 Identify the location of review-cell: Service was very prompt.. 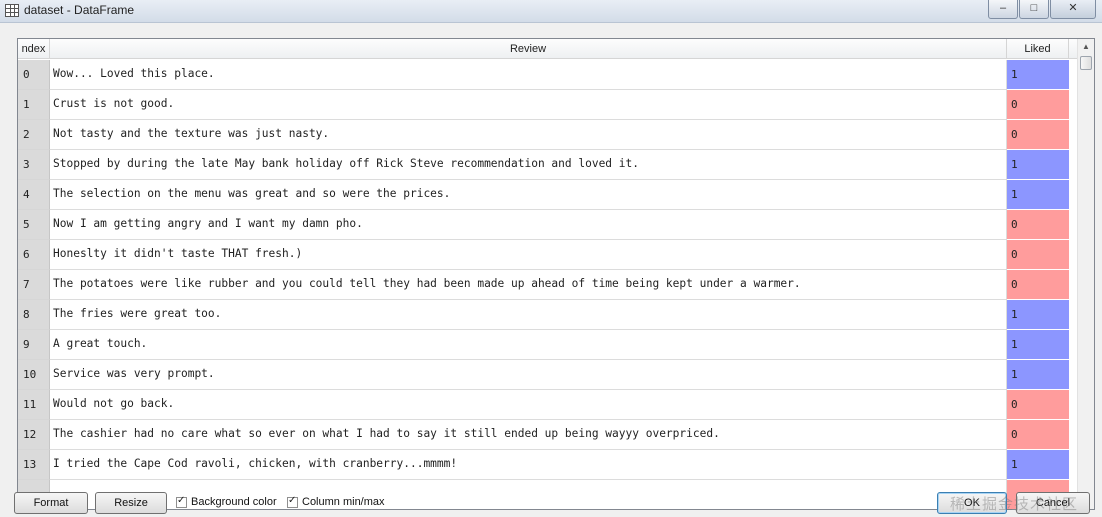
(528, 375).